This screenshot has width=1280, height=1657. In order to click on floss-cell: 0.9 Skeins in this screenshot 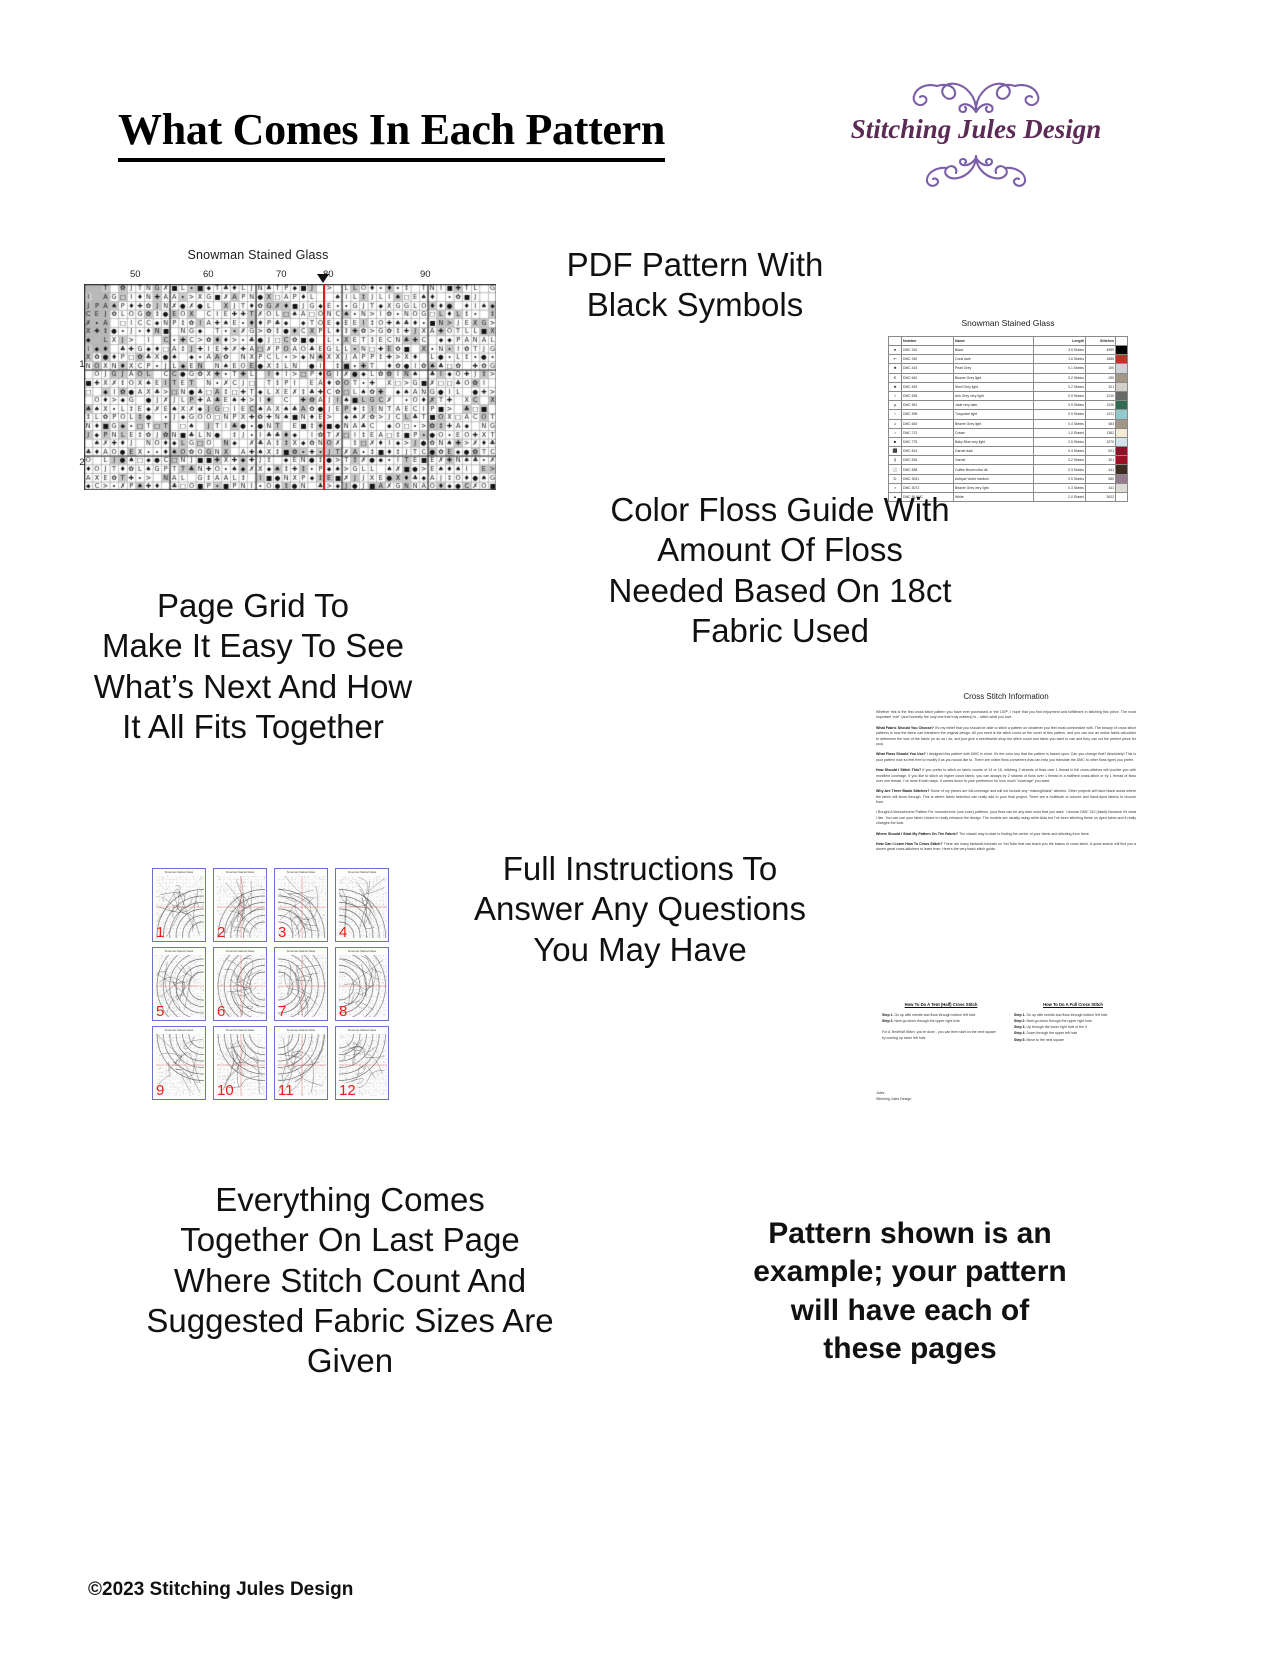, I will do `click(1059, 405)`.